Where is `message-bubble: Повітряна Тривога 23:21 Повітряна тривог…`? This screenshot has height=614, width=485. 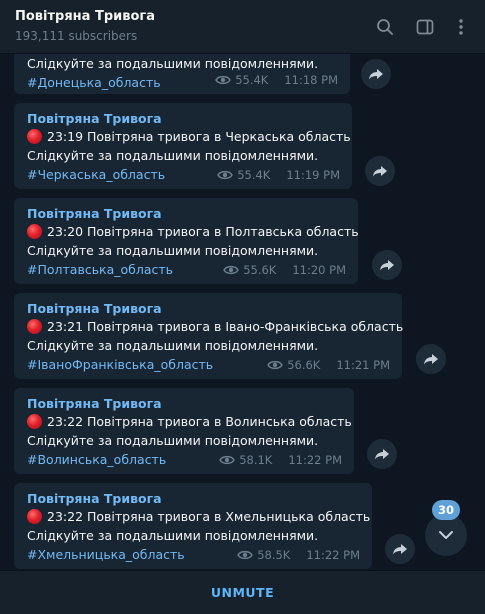
message-bubble: Повітряна Тривога 23:21 Повітряна тривог… is located at coordinates (208, 336).